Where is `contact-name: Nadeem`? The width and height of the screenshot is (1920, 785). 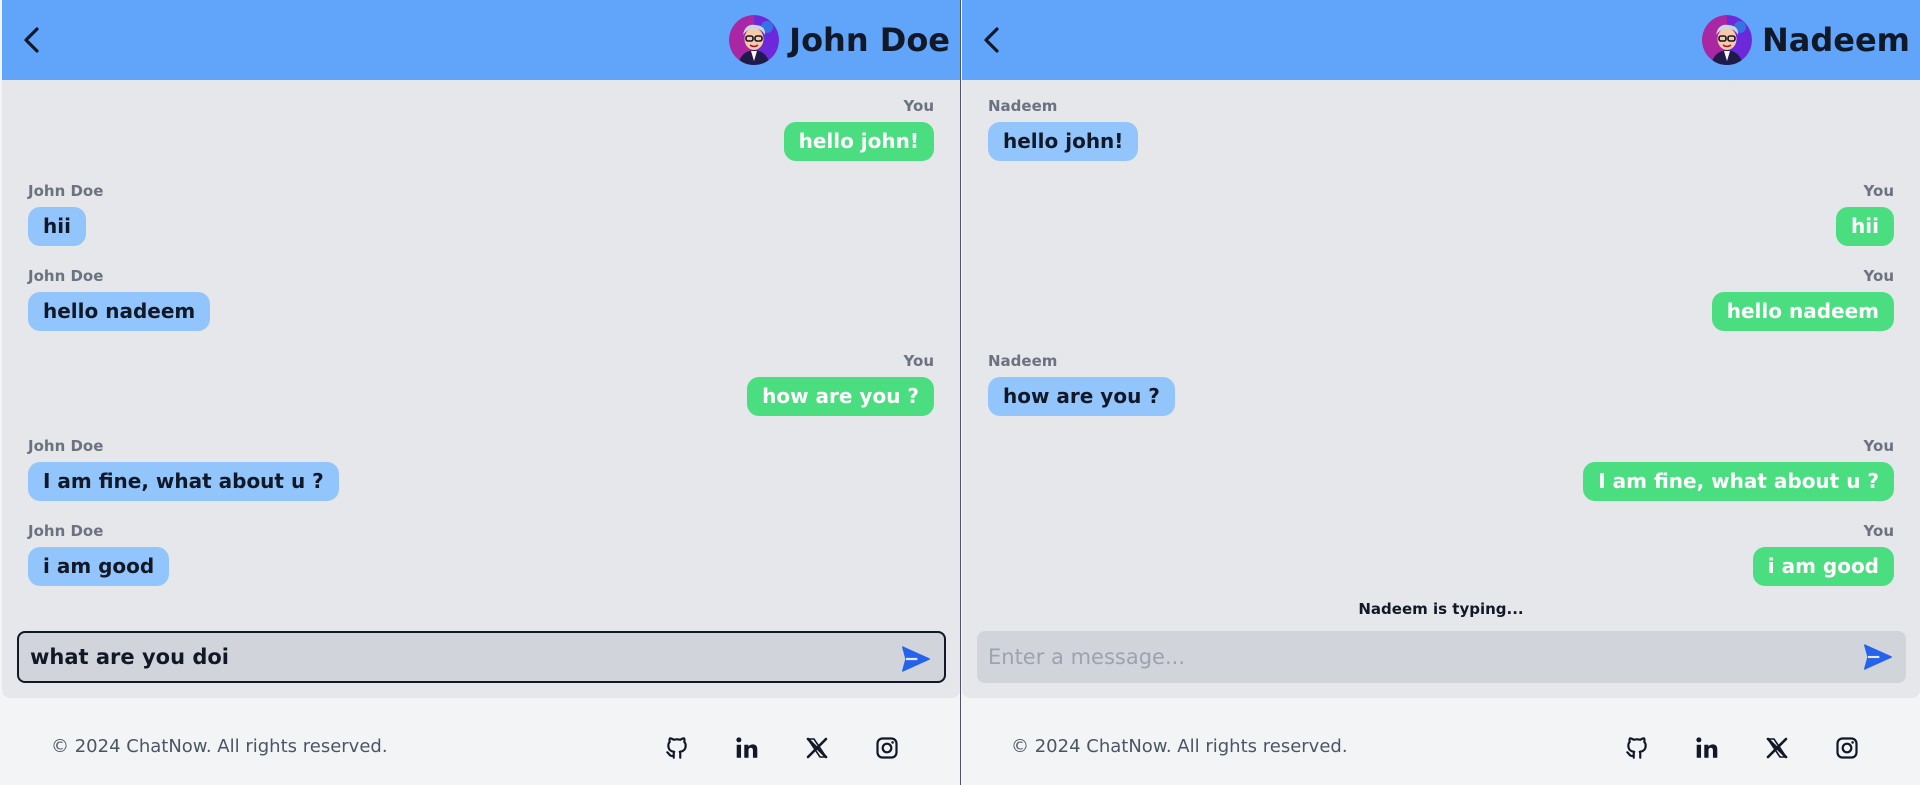 contact-name: Nadeem is located at coordinates (1835, 40).